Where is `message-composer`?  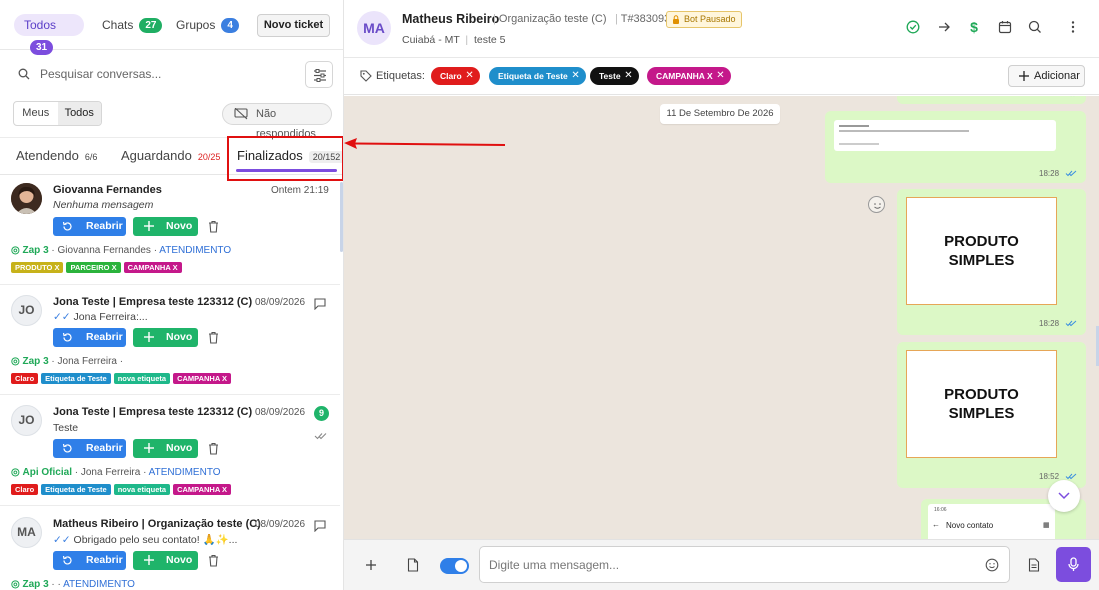
message-composer is located at coordinates (721, 564).